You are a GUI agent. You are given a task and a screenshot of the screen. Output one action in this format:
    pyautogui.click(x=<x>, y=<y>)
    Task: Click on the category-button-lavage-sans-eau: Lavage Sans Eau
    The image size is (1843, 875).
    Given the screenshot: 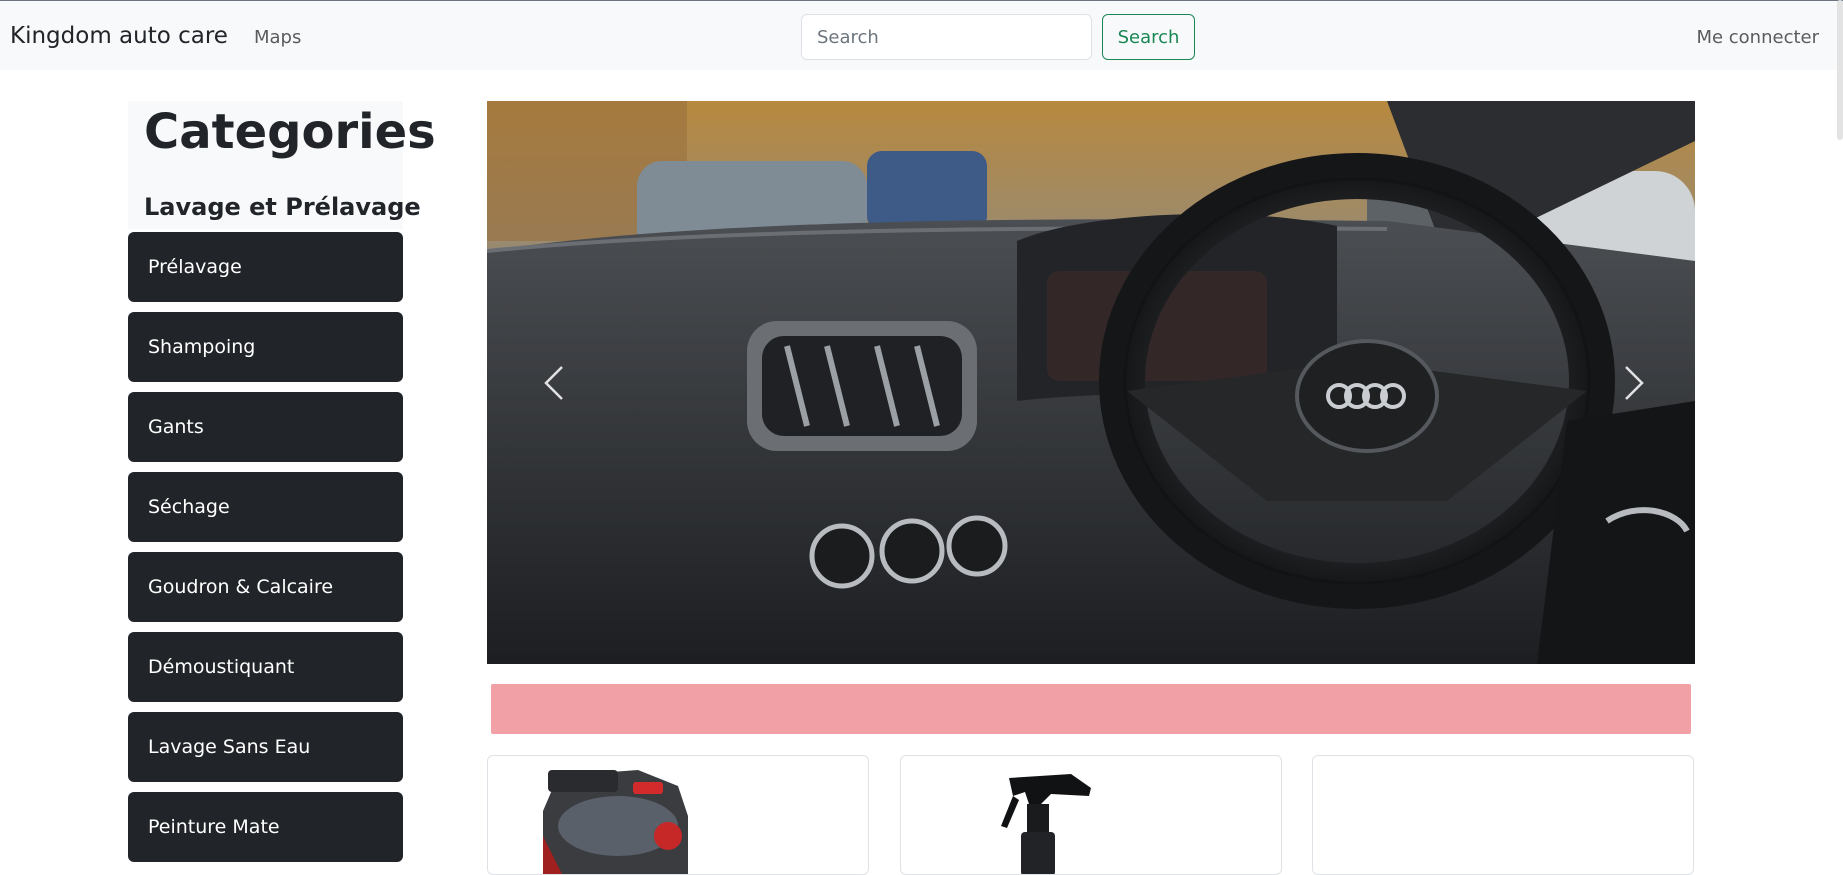 What is the action you would take?
    pyautogui.click(x=265, y=747)
    